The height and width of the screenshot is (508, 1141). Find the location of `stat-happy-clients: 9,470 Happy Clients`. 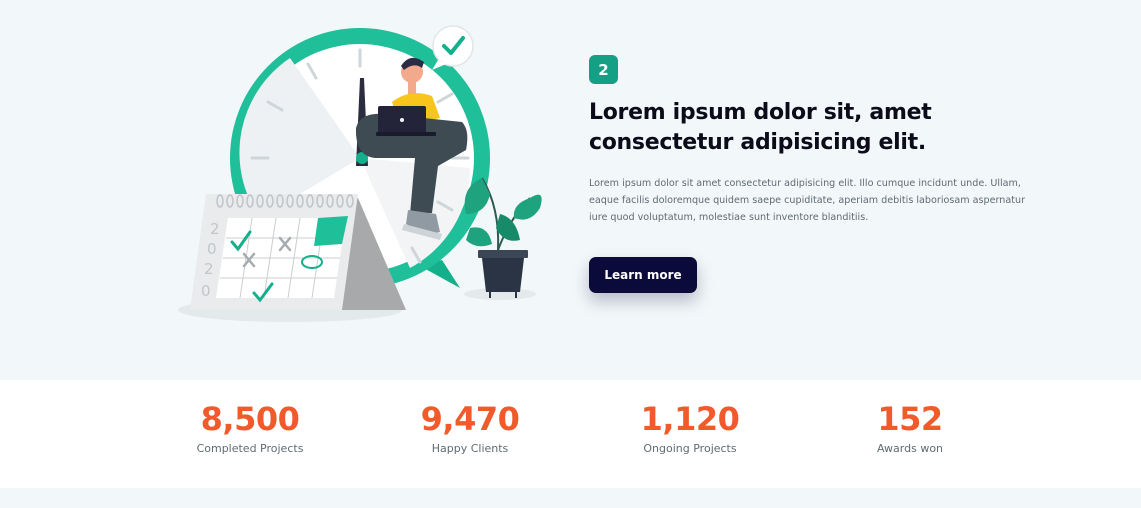

stat-happy-clients: 9,470 Happy Clients is located at coordinates (470, 427).